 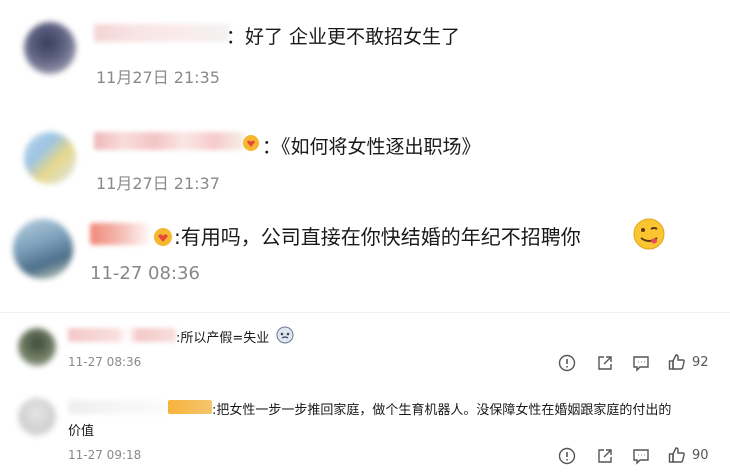 I want to click on like-count: 90, so click(x=700, y=455).